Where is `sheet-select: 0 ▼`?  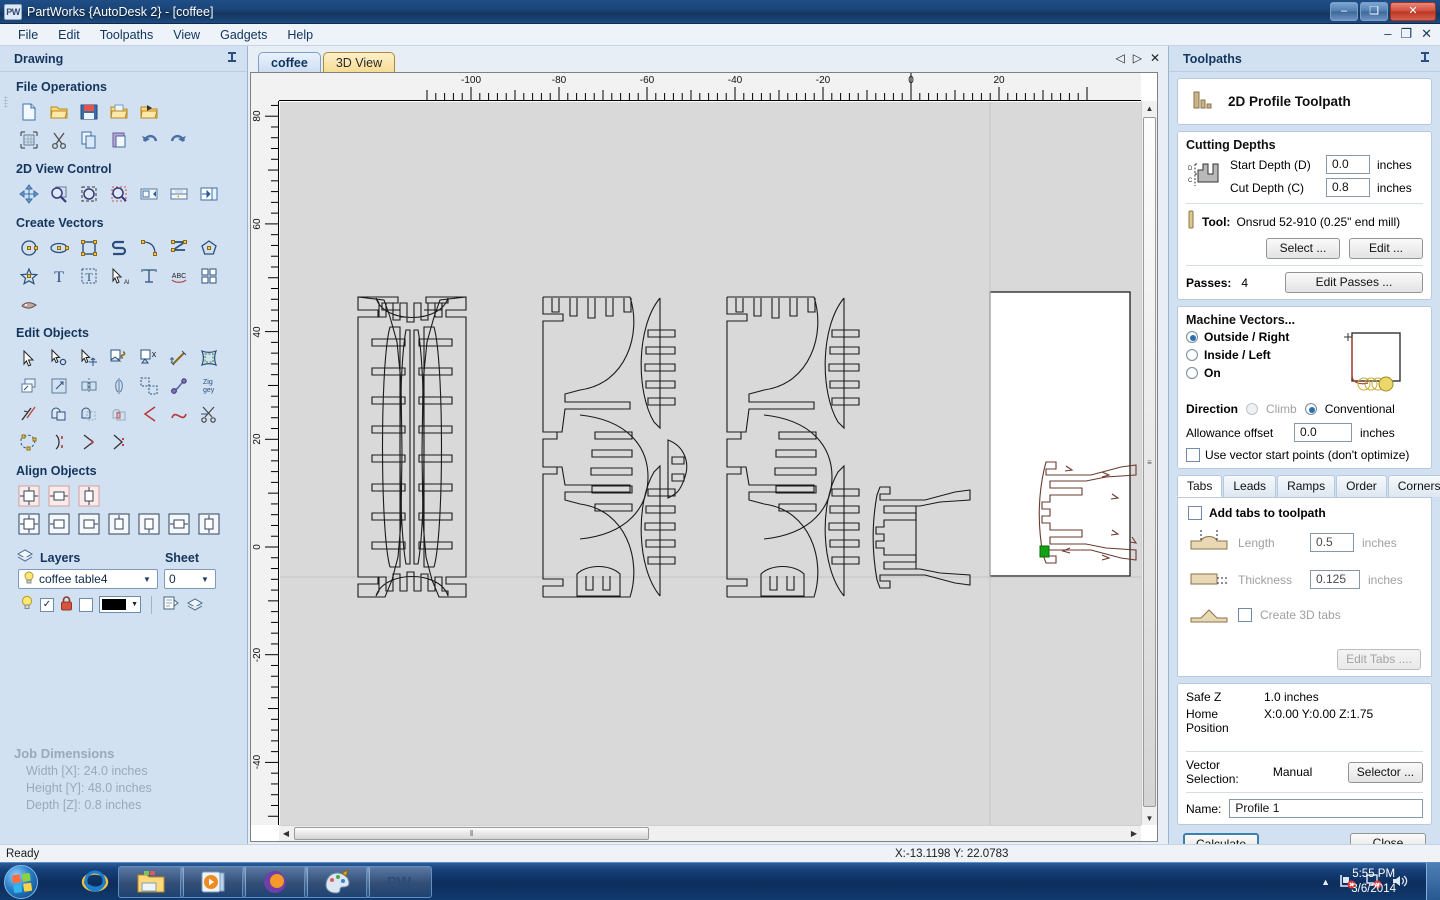
sheet-select: 0 ▼ is located at coordinates (190, 579).